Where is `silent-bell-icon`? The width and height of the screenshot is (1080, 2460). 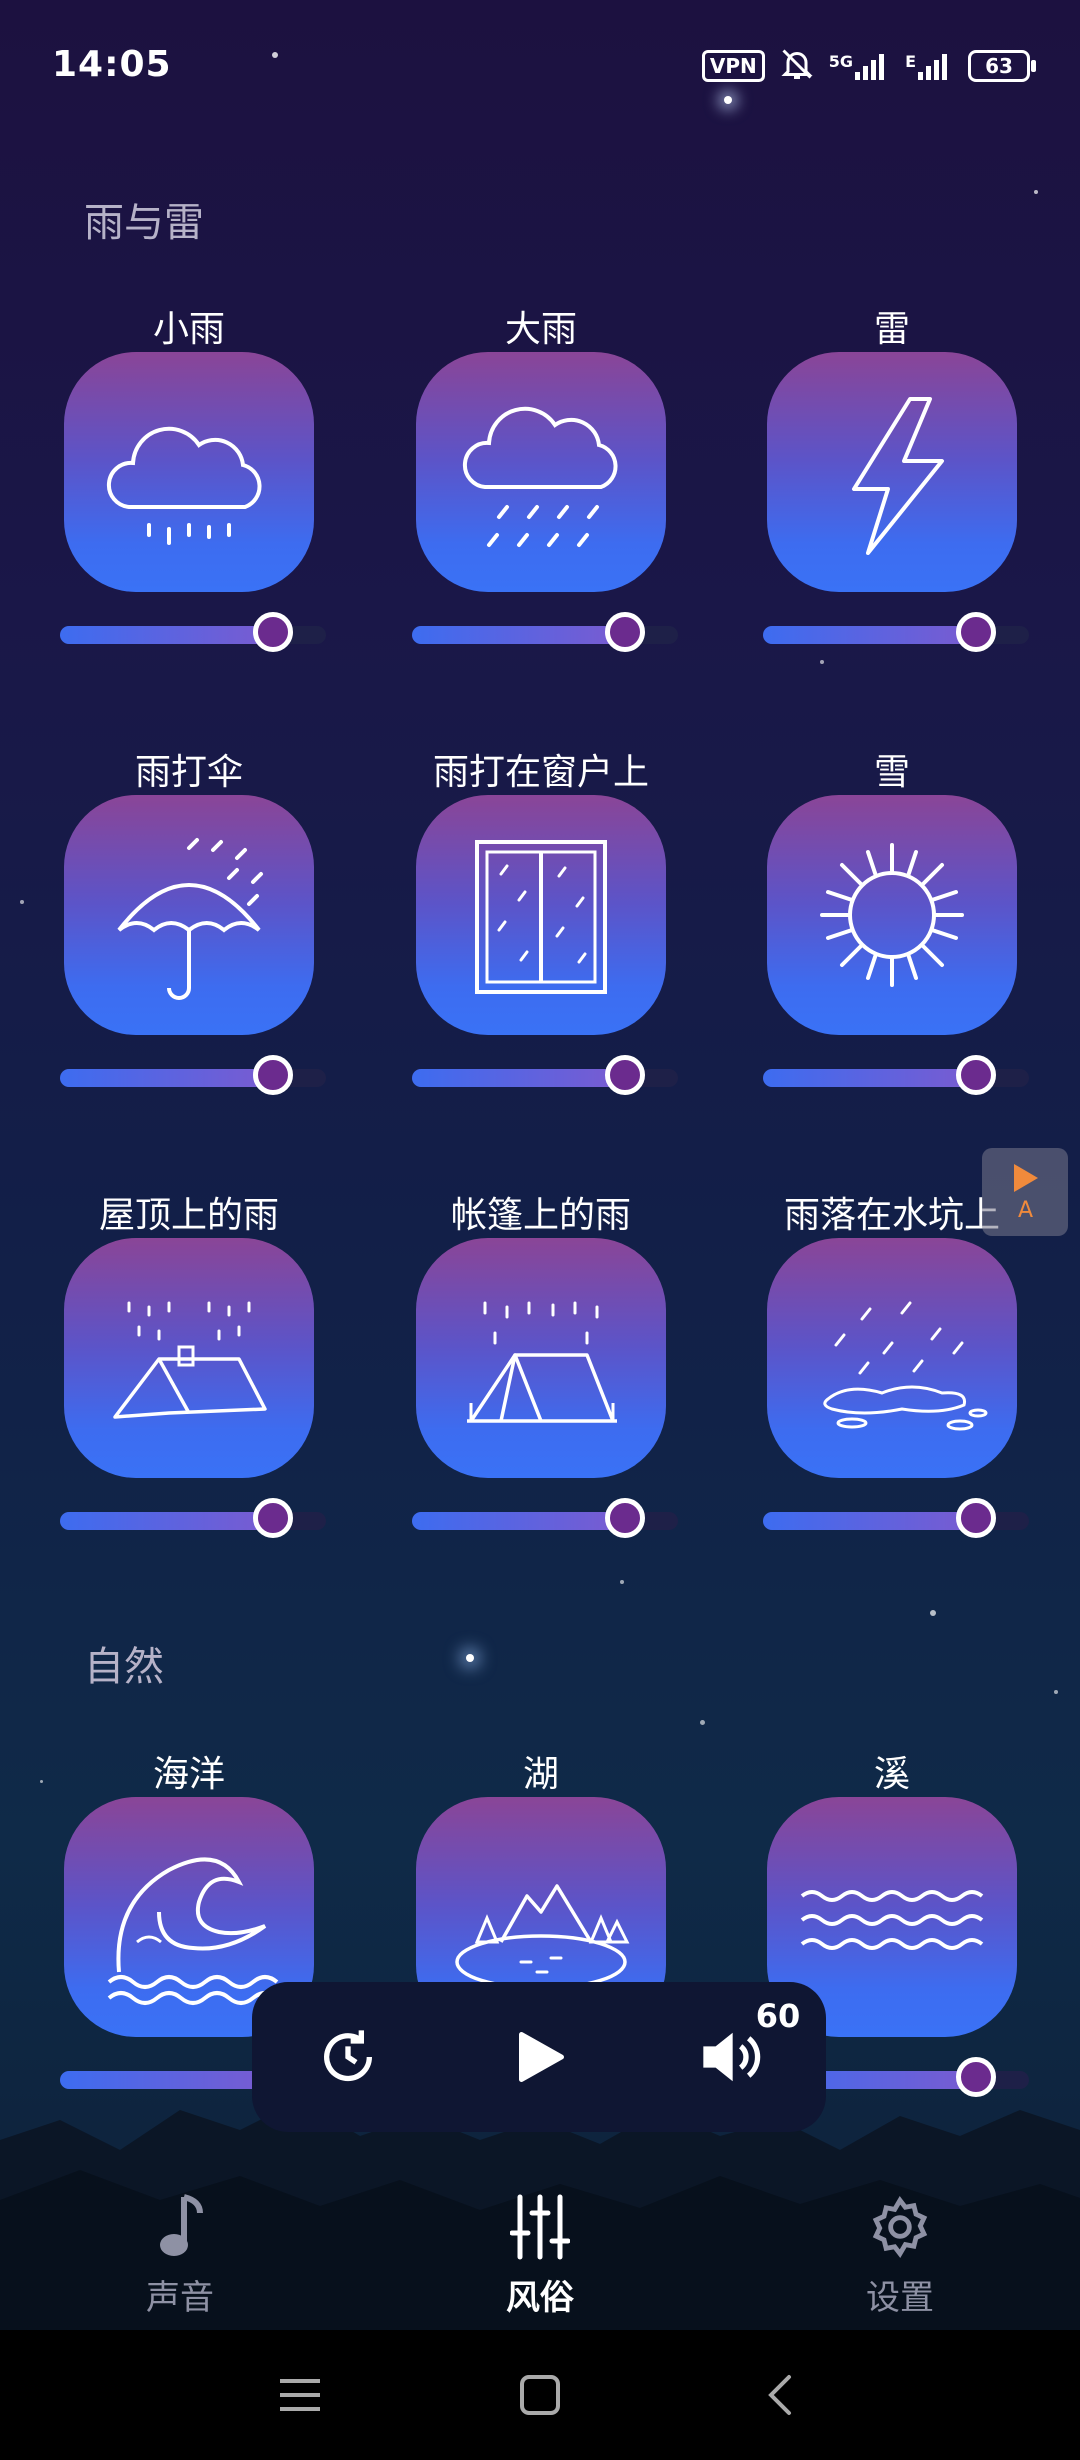
silent-bell-icon is located at coordinates (797, 66).